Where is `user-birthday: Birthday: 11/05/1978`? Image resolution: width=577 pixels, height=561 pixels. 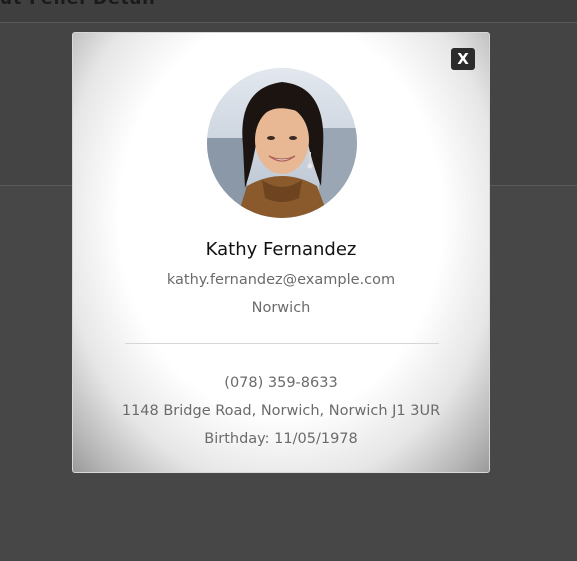
user-birthday: Birthday: 11/05/1978 is located at coordinates (281, 439).